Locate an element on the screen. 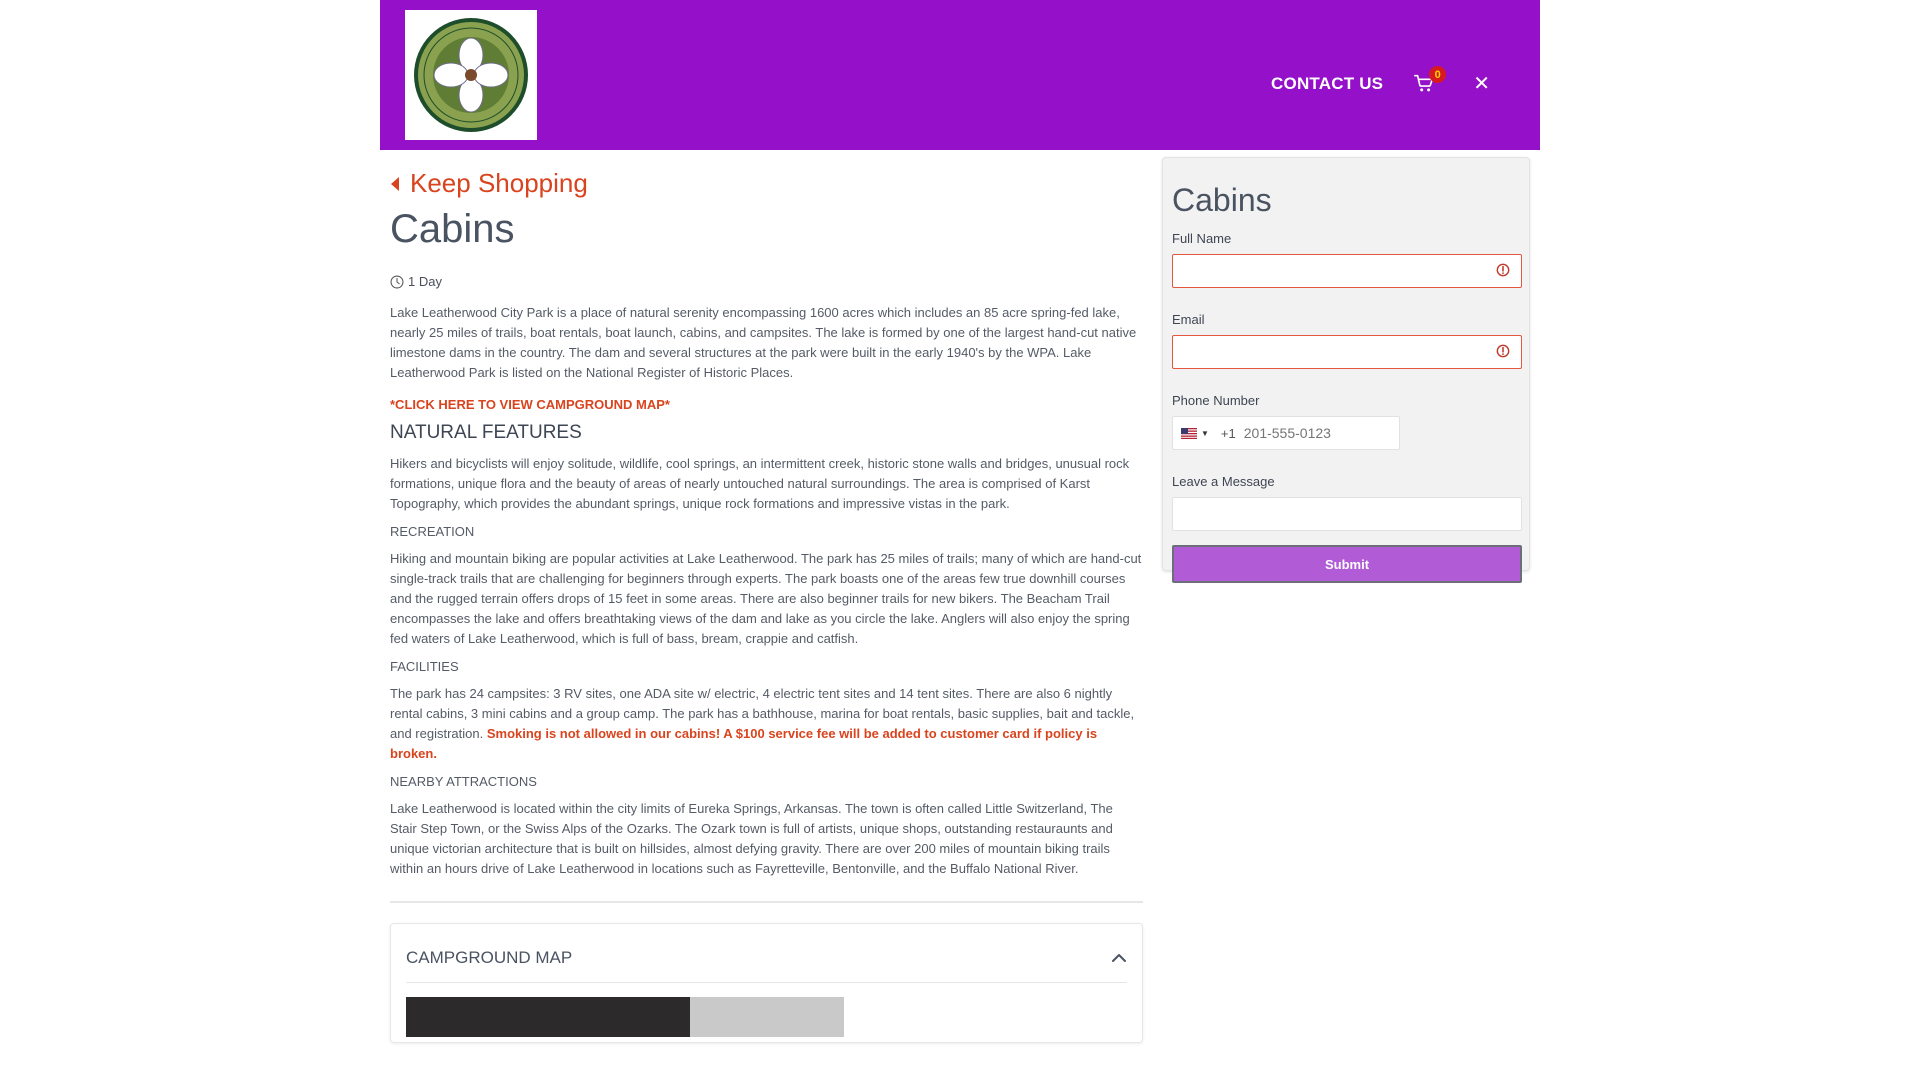 Image resolution: width=1920 pixels, height=1080 pixels. chevron-up-icon is located at coordinates (1119, 958).